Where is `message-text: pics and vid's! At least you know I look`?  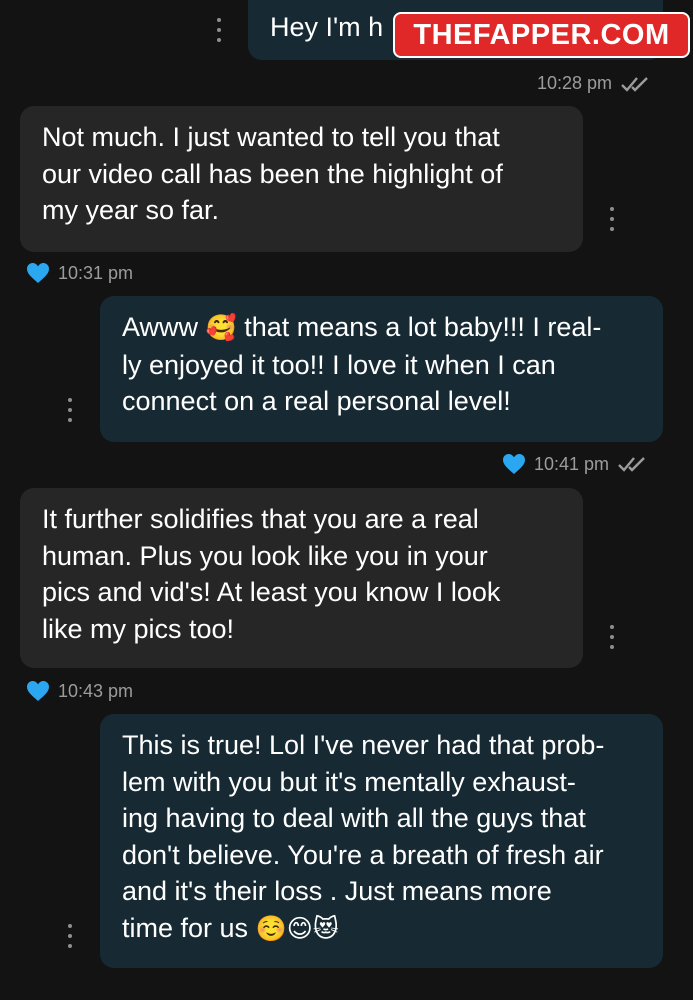
message-text: pics and vid's! At least you know I look is located at coordinates (271, 592).